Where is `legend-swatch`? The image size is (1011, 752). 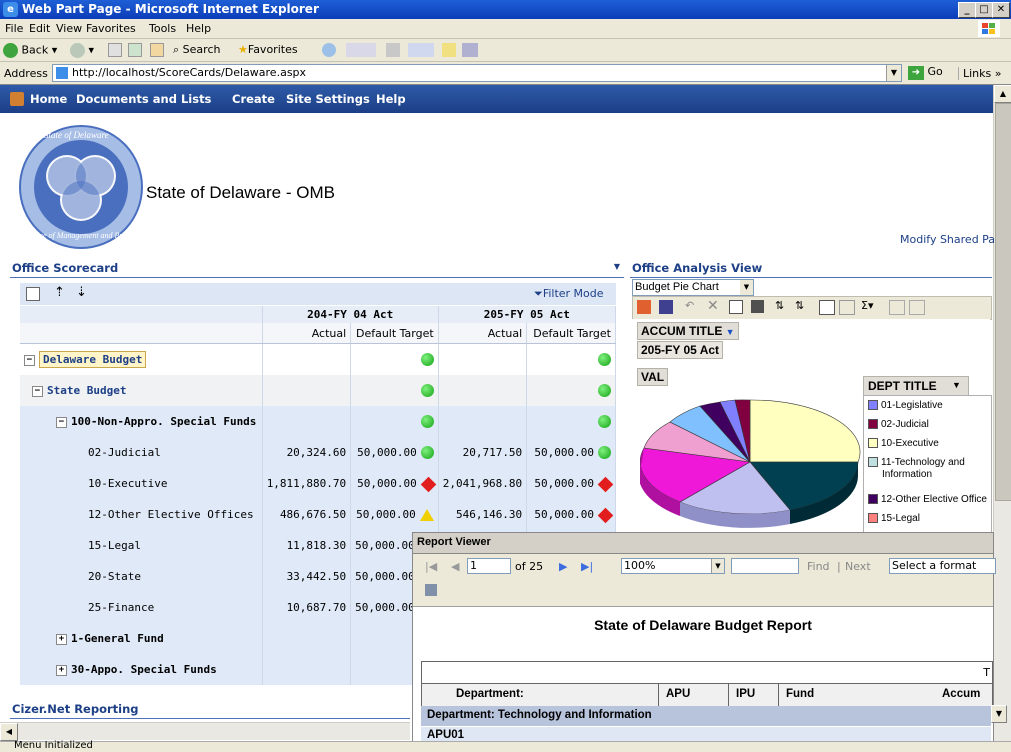 legend-swatch is located at coordinates (873, 518).